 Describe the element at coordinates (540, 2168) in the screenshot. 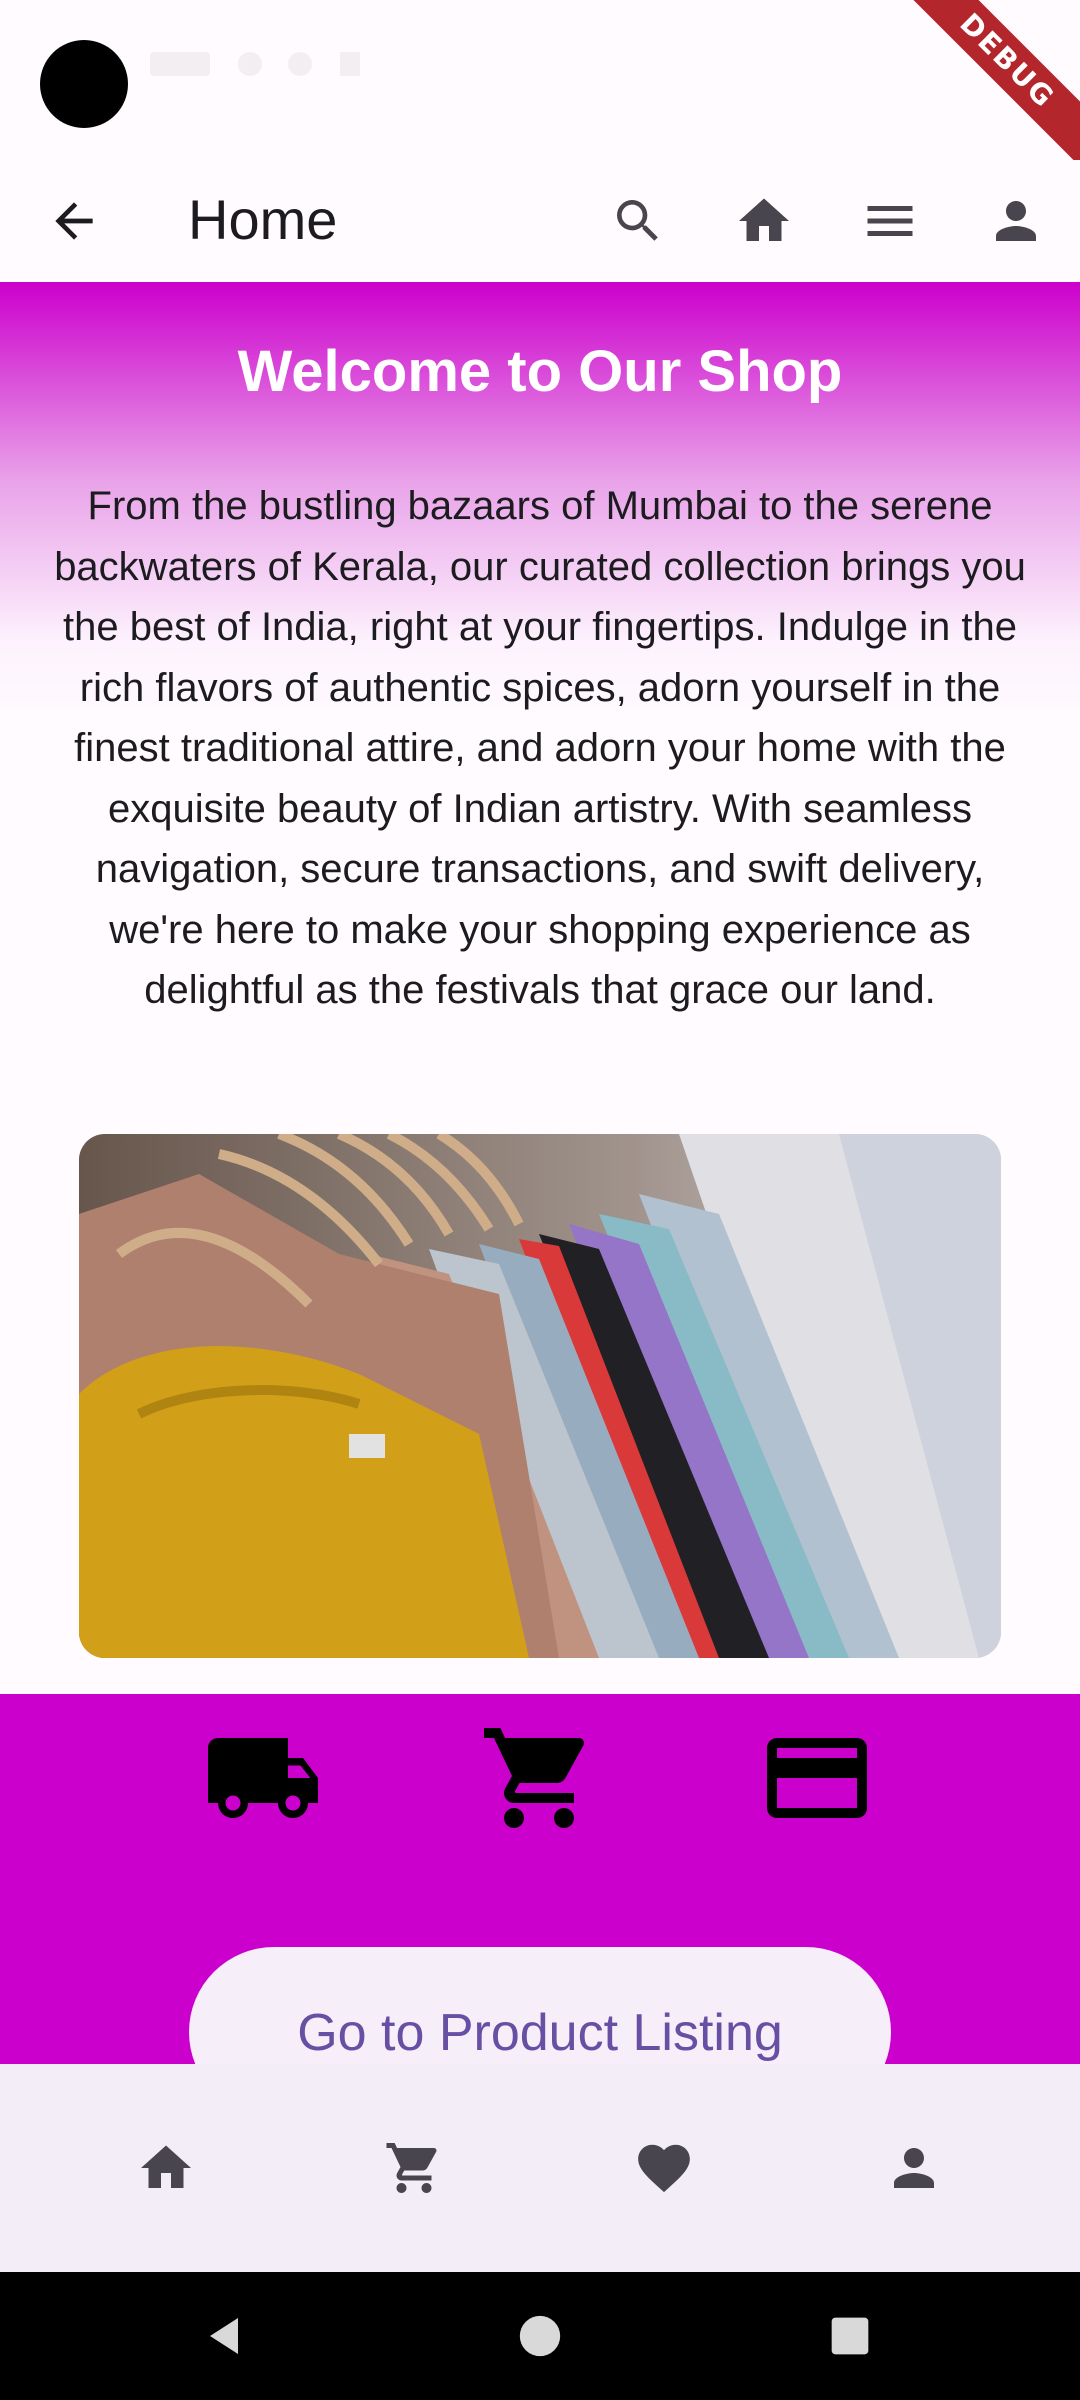

I see `bottom-navigation` at that location.